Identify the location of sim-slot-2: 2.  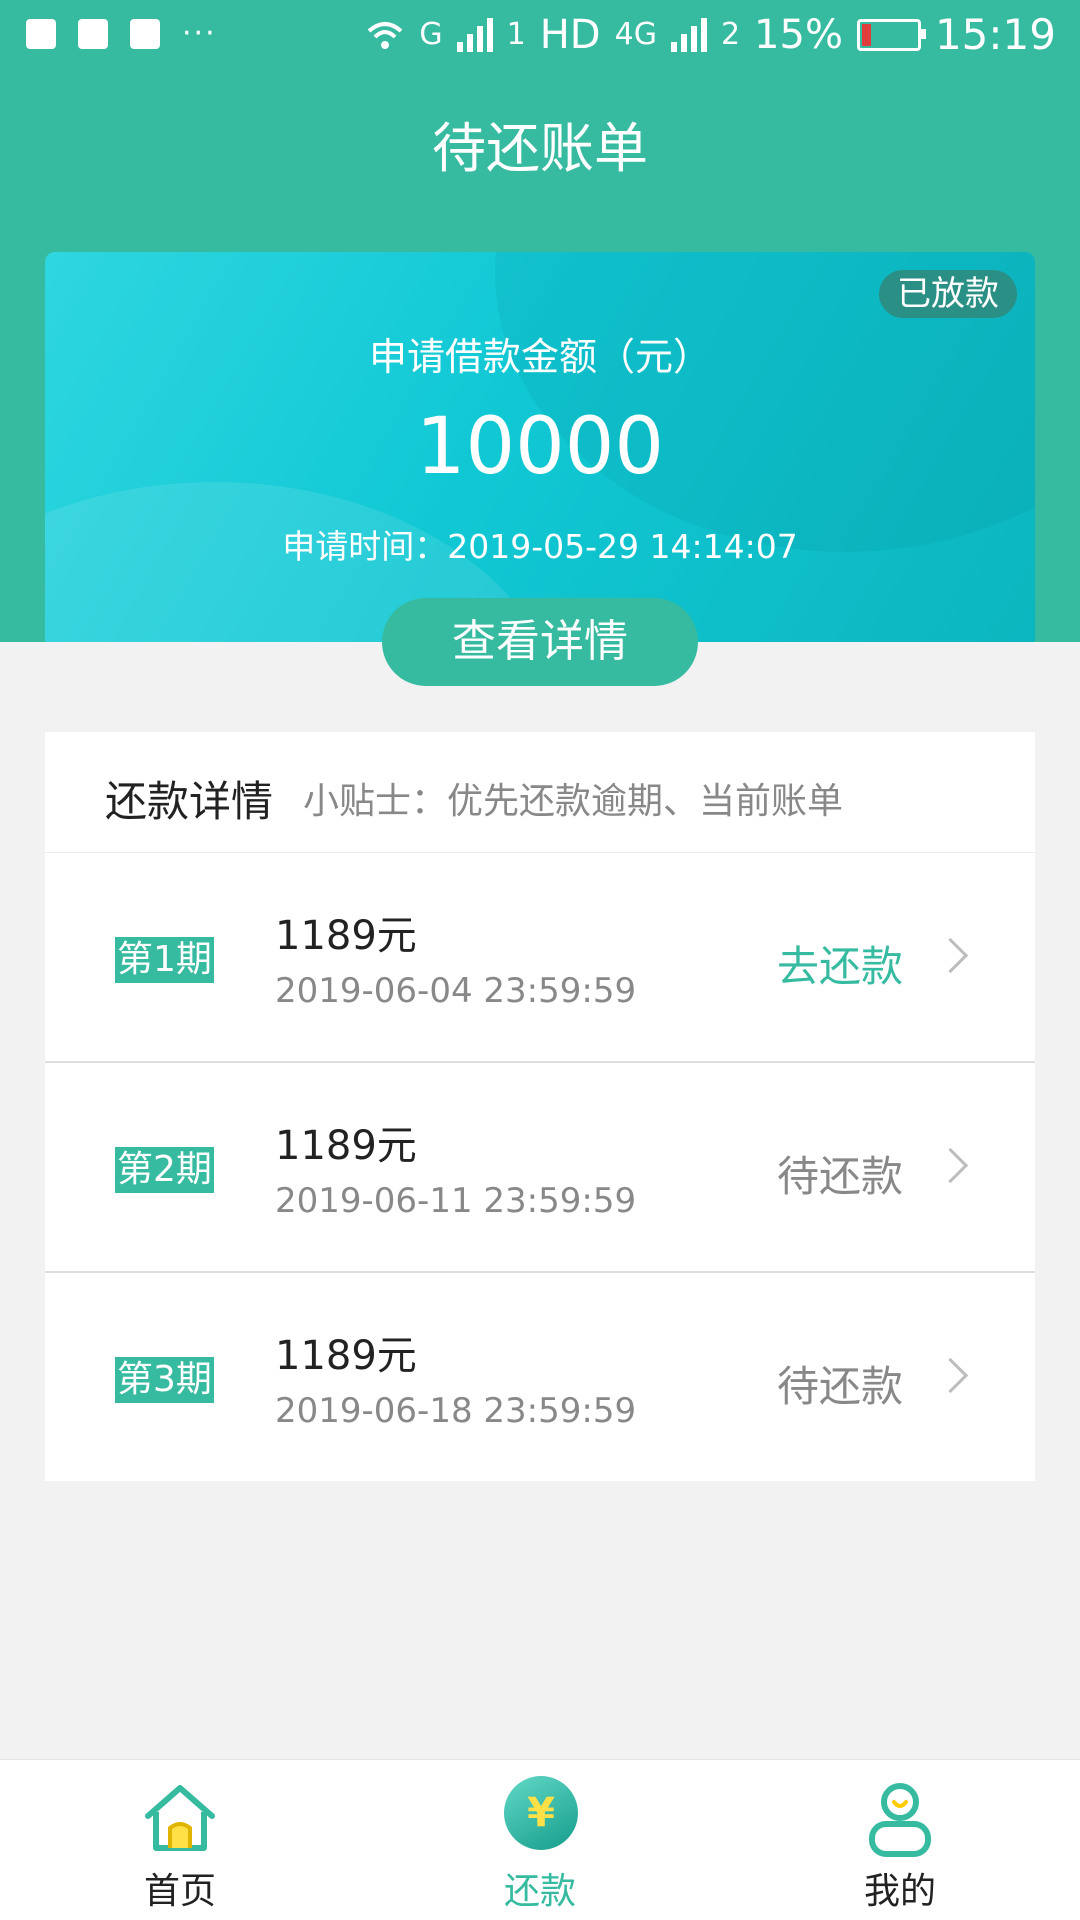
(730, 34).